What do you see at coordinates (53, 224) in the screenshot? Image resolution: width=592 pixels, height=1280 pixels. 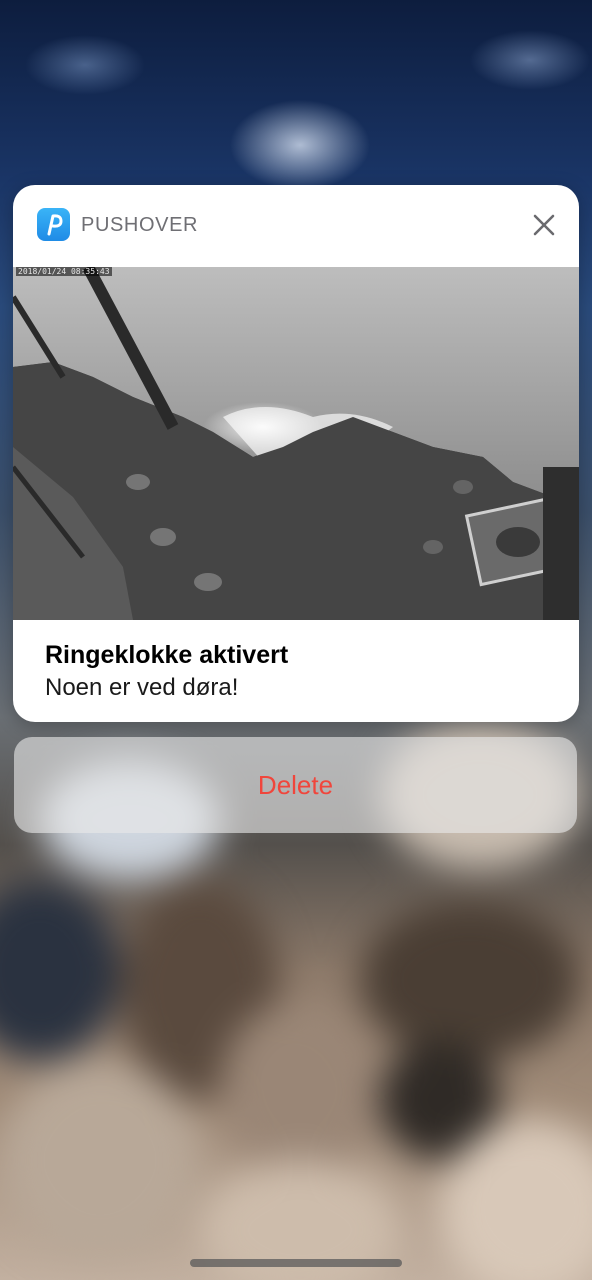 I see `pushover-p-icon` at bounding box center [53, 224].